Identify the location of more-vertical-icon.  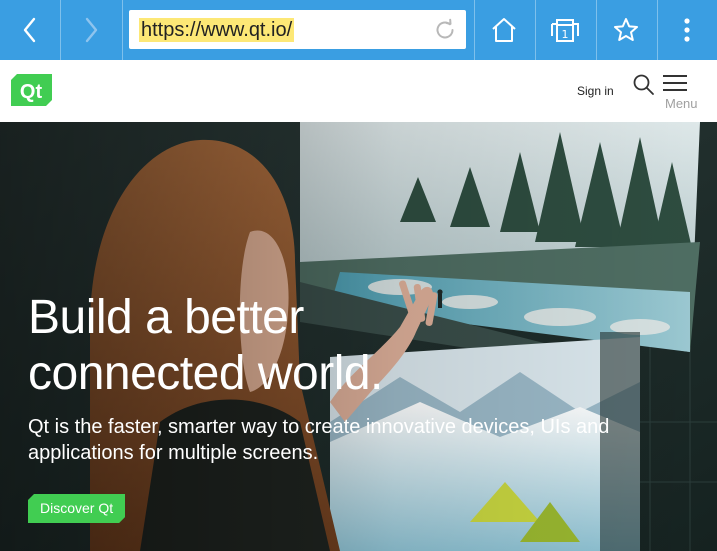
(687, 30).